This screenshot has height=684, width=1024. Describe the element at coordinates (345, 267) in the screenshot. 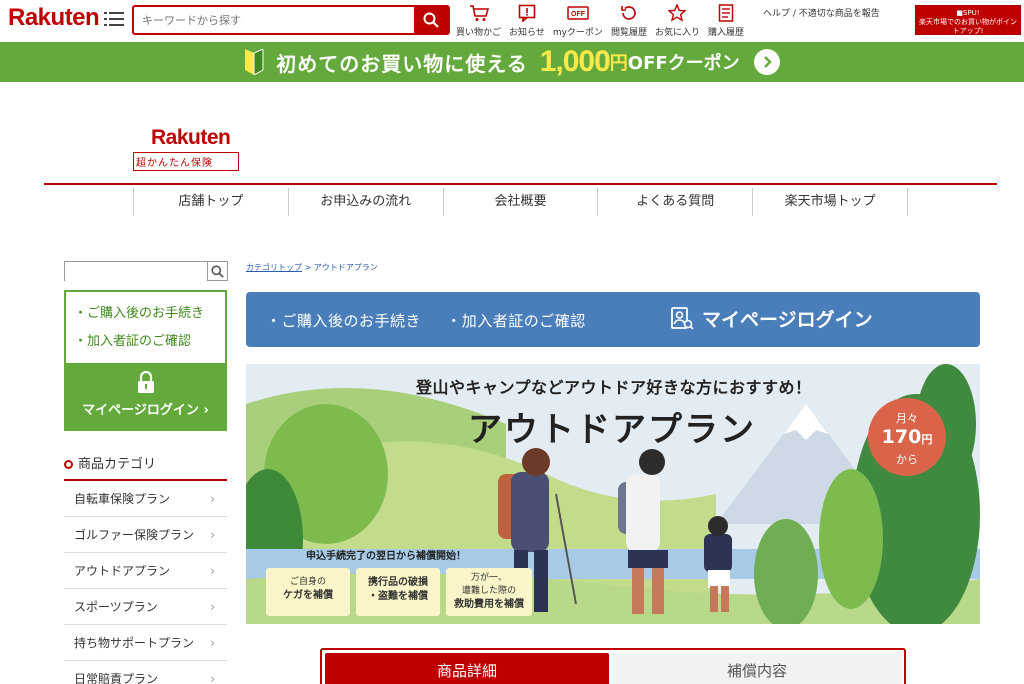

I see `breadcrumb-current: アウトドアプラン` at that location.